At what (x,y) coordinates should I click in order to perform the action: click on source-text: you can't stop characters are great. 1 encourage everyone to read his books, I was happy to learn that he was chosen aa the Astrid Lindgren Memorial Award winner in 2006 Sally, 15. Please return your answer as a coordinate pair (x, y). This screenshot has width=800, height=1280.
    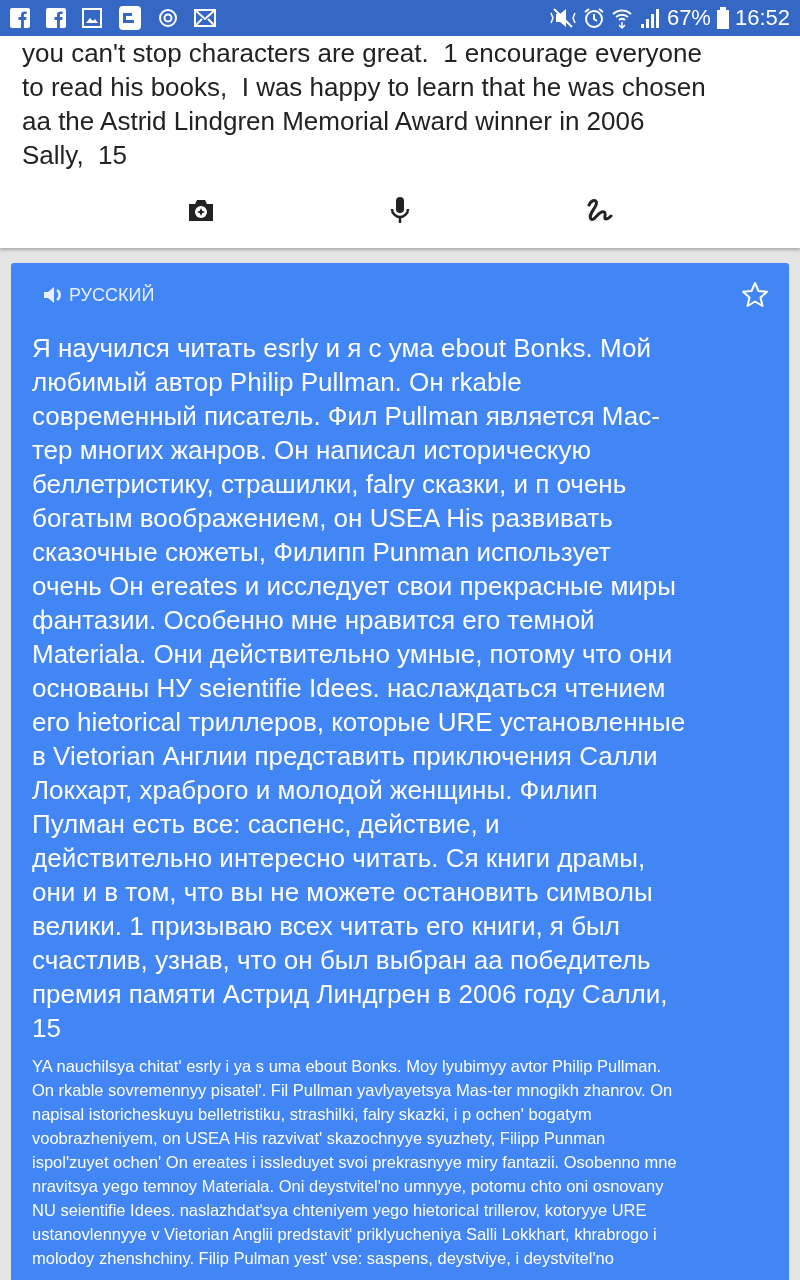
    Looking at the image, I should click on (364, 104).